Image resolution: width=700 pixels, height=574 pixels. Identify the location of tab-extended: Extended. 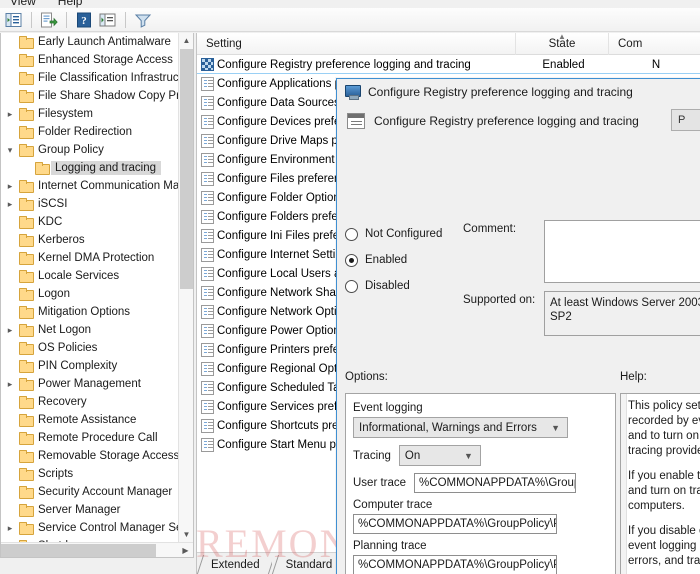
(234, 564).